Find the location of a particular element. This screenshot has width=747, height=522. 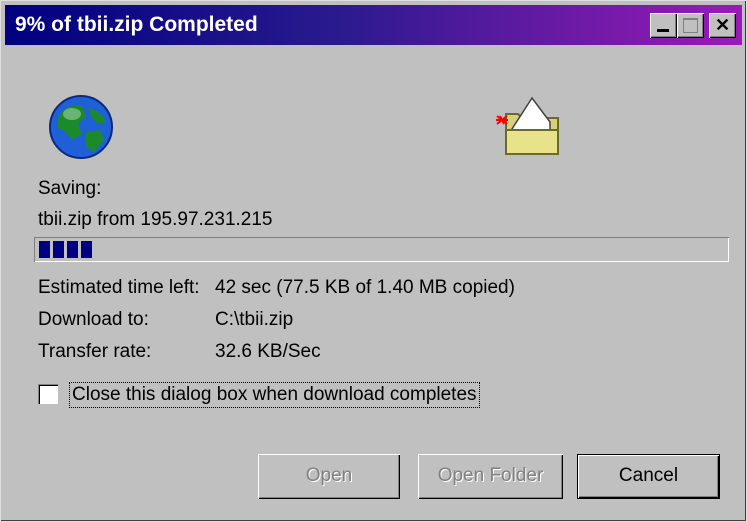

maximize-button is located at coordinates (690, 25).